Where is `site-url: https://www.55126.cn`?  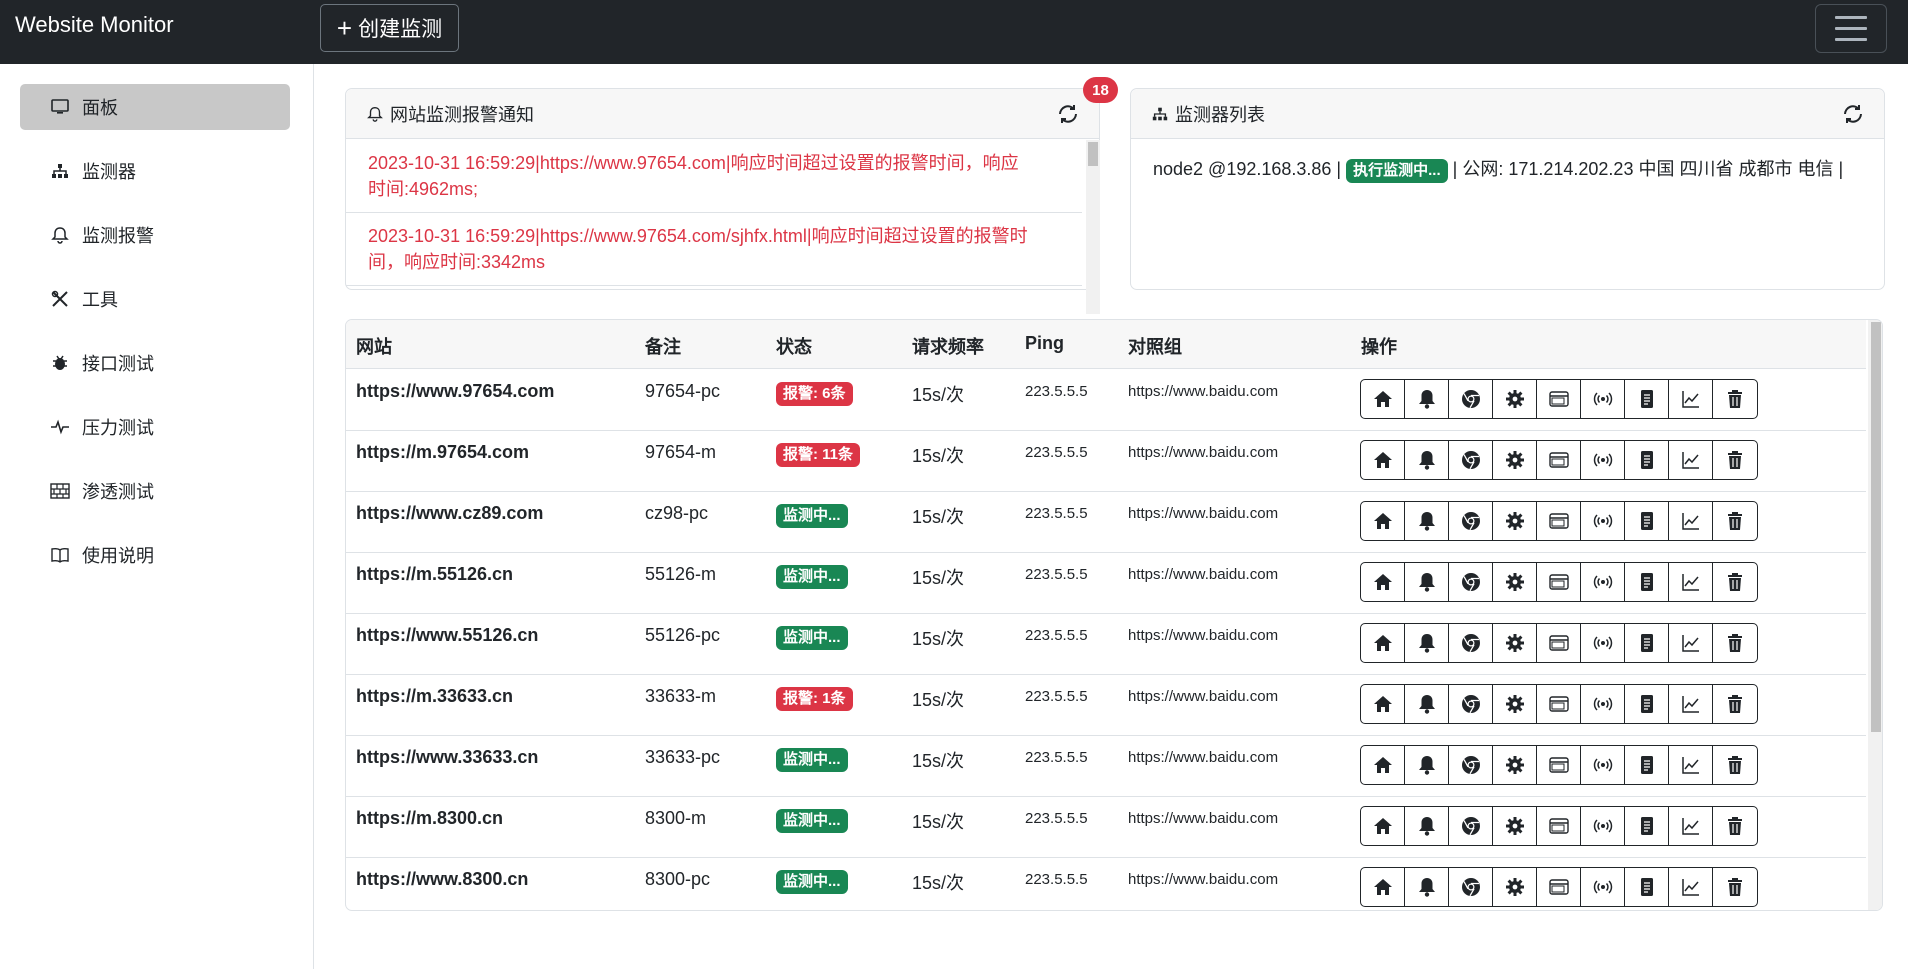
site-url: https://www.55126.cn is located at coordinates (447, 635).